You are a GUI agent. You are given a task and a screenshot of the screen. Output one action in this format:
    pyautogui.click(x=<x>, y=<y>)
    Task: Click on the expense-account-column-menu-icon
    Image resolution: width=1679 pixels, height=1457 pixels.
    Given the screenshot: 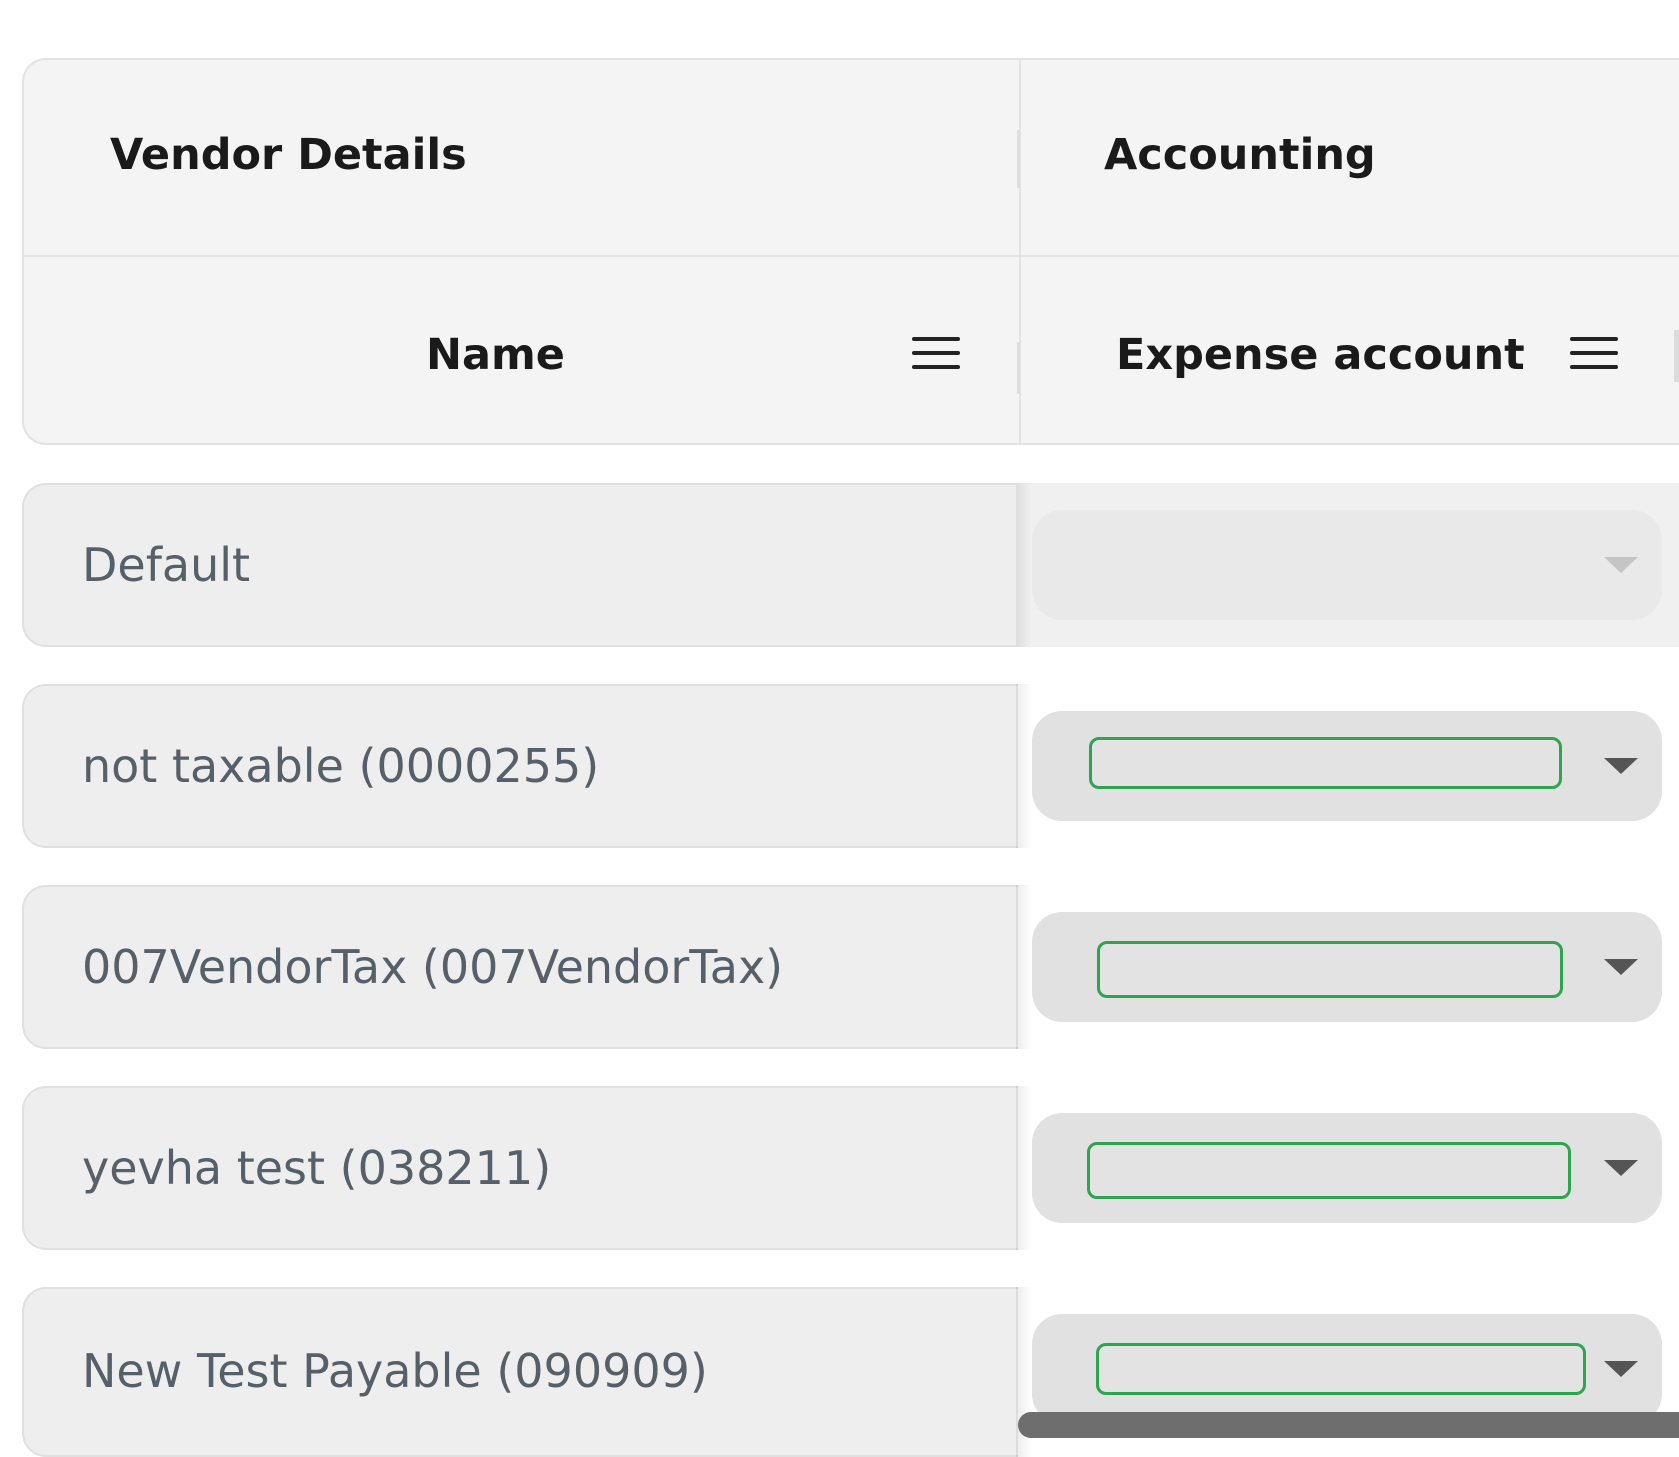 What is the action you would take?
    pyautogui.click(x=1594, y=353)
    